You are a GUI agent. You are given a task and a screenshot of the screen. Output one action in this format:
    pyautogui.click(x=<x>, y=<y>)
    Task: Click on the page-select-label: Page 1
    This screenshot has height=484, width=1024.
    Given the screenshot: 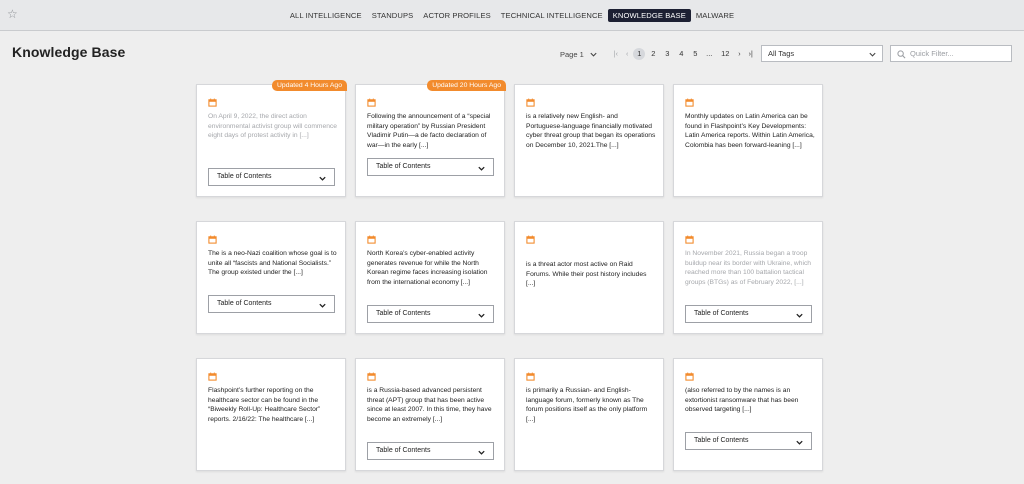 What is the action you would take?
    pyautogui.click(x=572, y=54)
    